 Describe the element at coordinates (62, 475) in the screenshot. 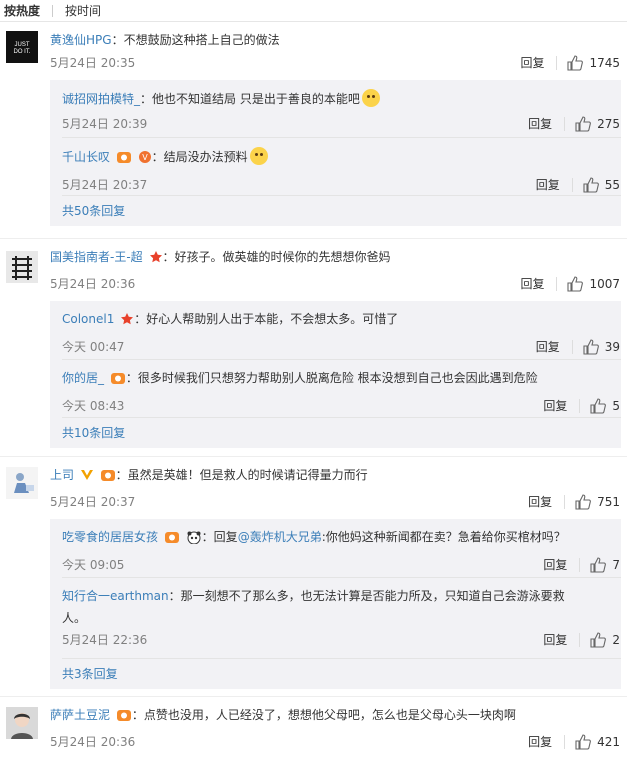

I see `comment-username: 上司` at that location.